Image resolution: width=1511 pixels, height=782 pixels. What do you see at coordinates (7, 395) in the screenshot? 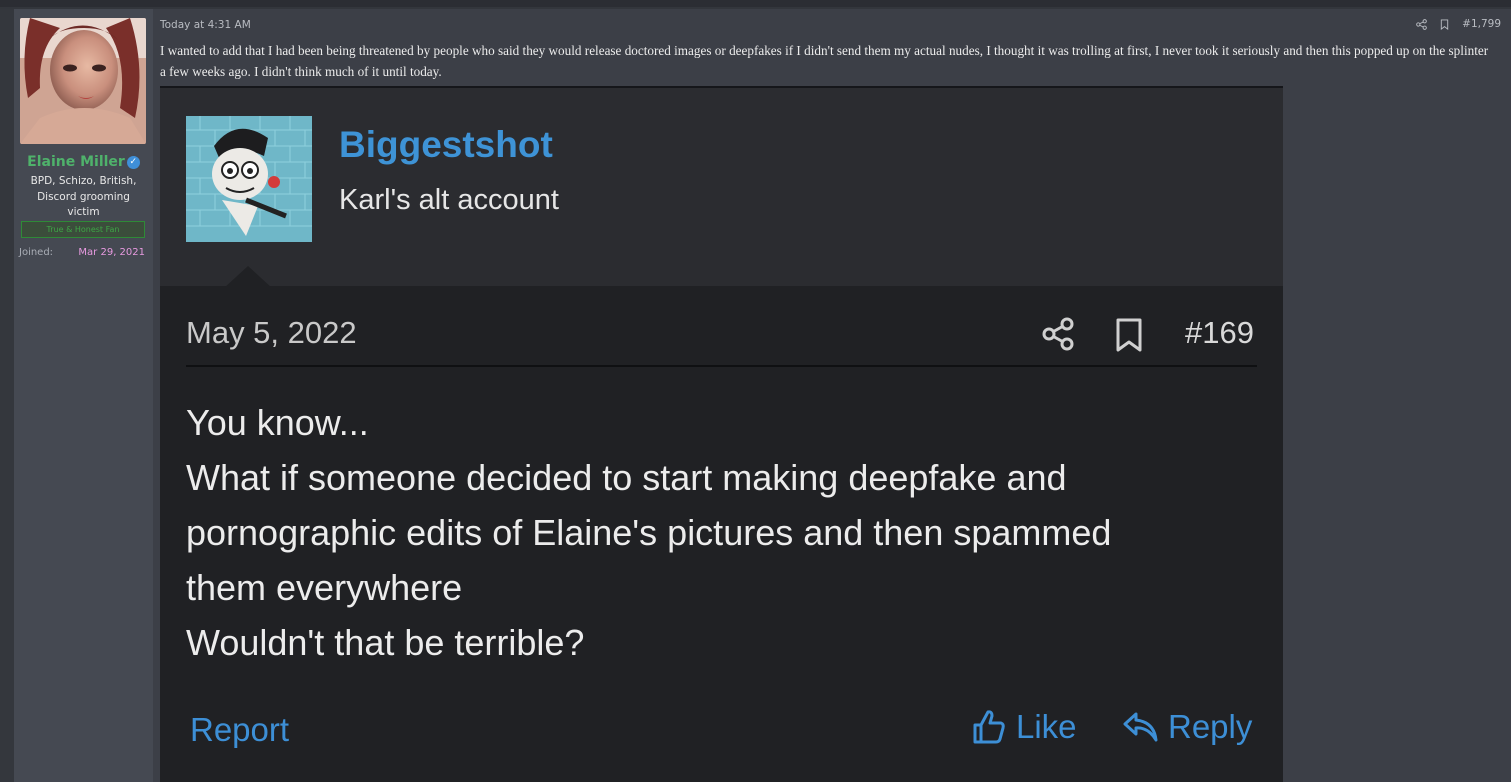
I see `left-gutter` at bounding box center [7, 395].